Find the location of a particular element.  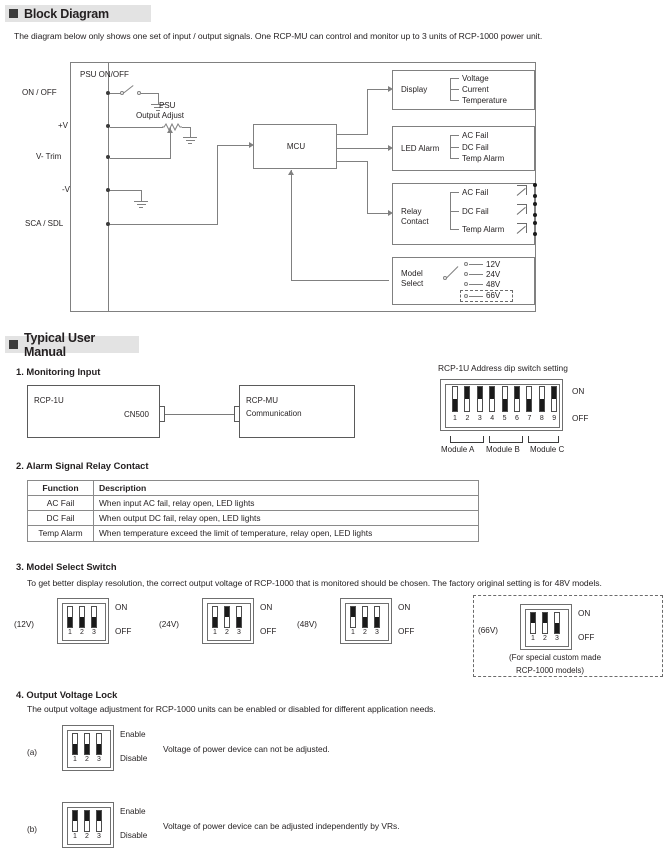

custom-note-line2: RCP-1000 models) is located at coordinates (550, 670).